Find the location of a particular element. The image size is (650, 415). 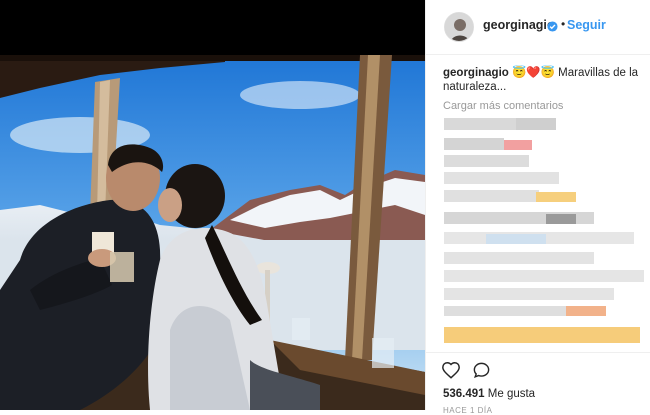

verified-badge-icon is located at coordinates (552, 25).